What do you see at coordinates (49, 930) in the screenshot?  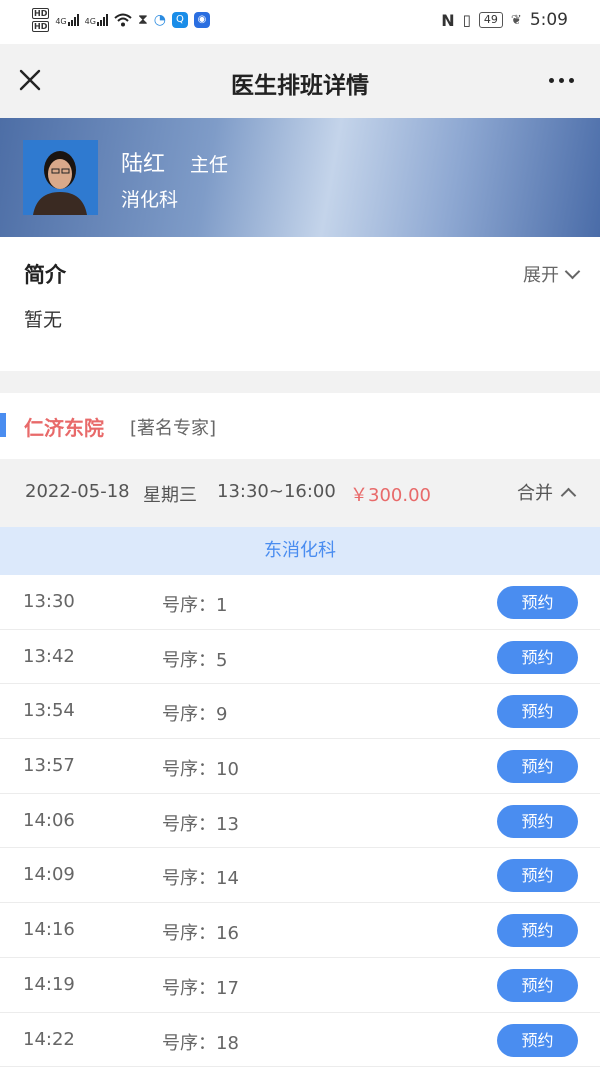 I see `slot-time: 14:16` at bounding box center [49, 930].